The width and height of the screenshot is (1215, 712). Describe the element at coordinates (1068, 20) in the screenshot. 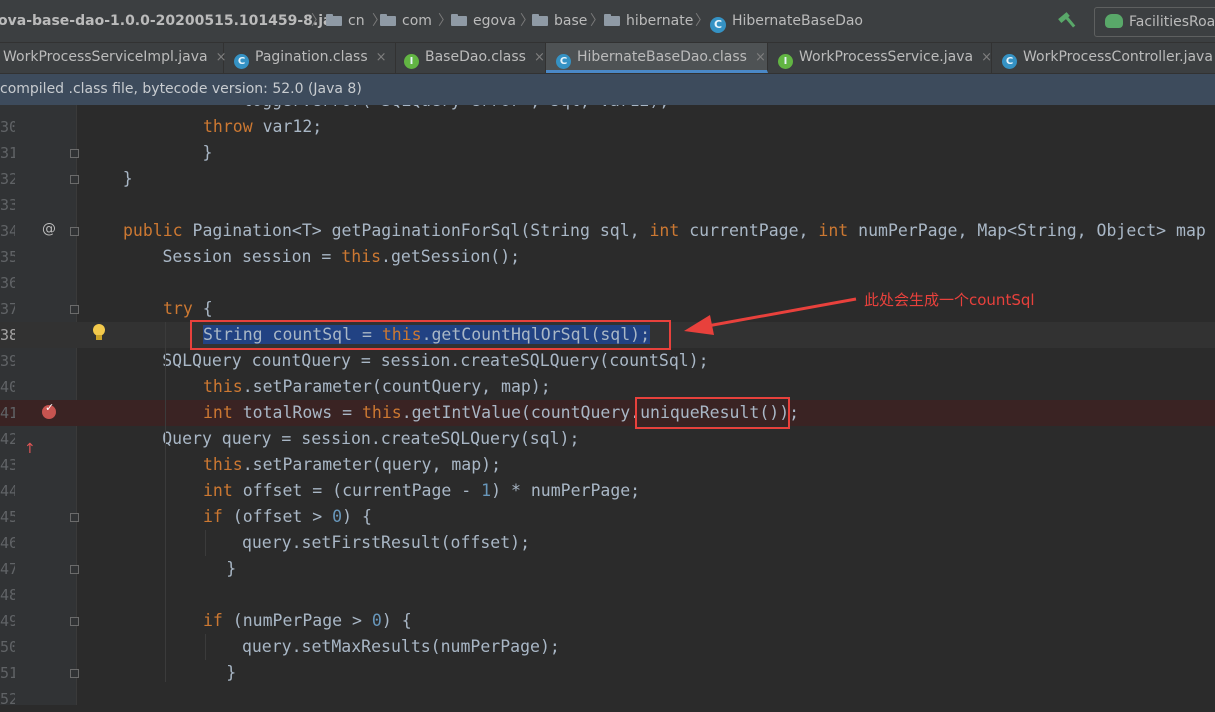

I see `hammer-icon` at that location.